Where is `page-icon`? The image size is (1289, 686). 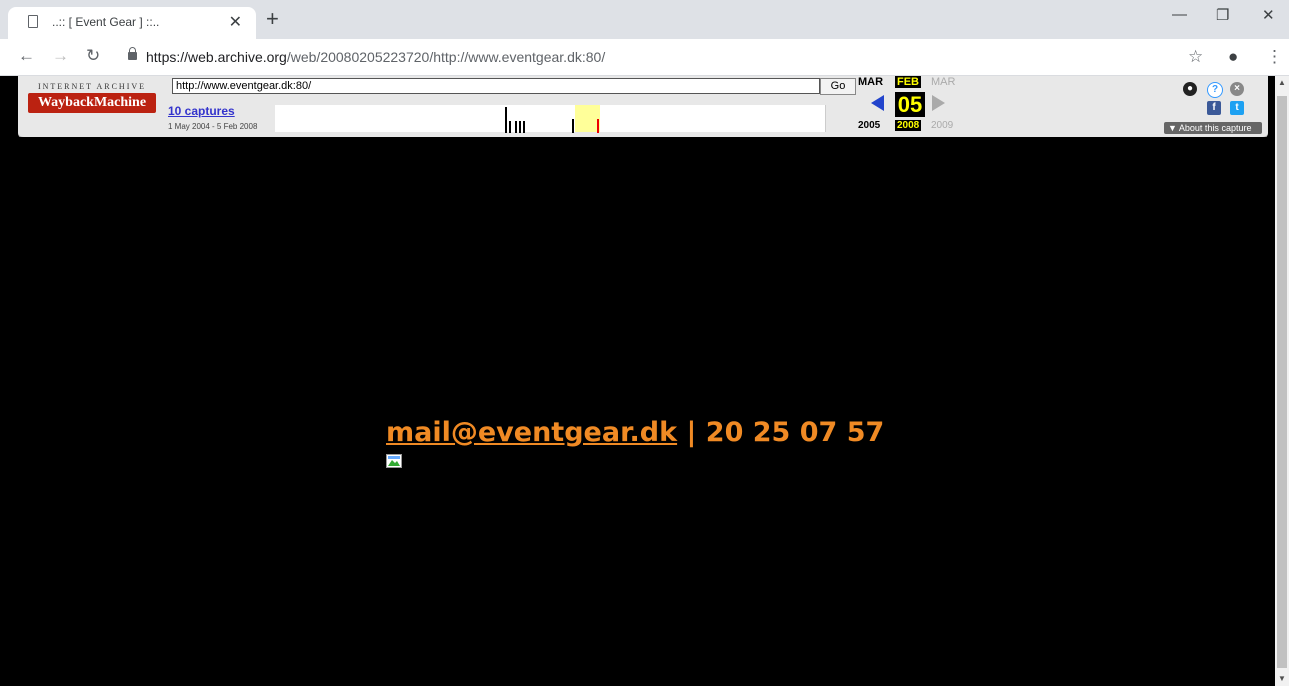 page-icon is located at coordinates (33, 21).